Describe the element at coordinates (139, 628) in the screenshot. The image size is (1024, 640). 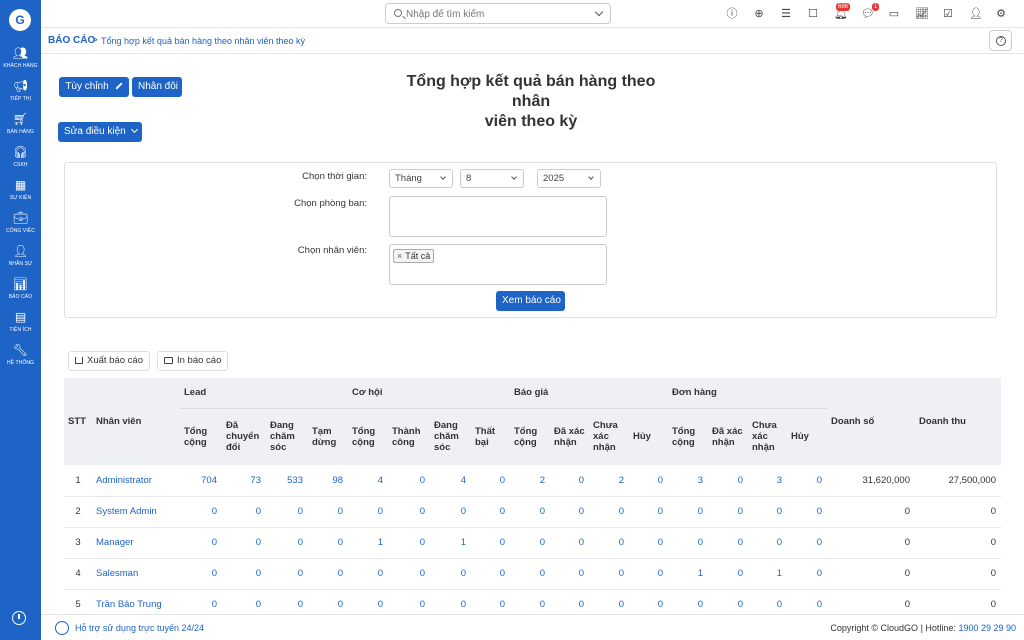
I see `support-link: Hỗ trợ sử dụng trực tuyến 24/24` at that location.